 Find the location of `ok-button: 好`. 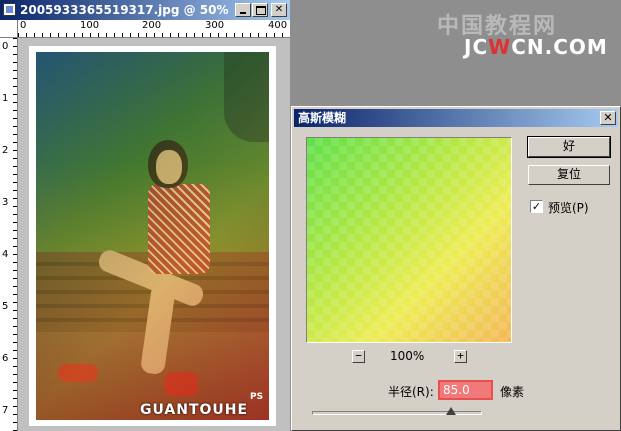

ok-button: 好 is located at coordinates (569, 147).